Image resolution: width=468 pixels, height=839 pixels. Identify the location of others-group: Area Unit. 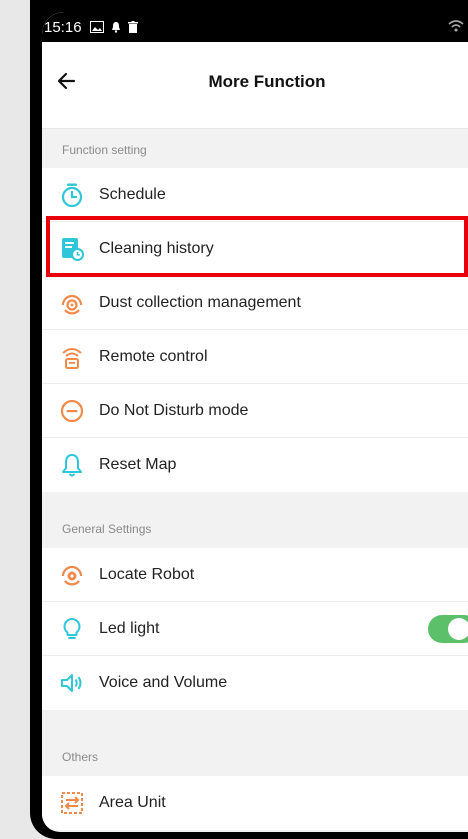
(255, 803).